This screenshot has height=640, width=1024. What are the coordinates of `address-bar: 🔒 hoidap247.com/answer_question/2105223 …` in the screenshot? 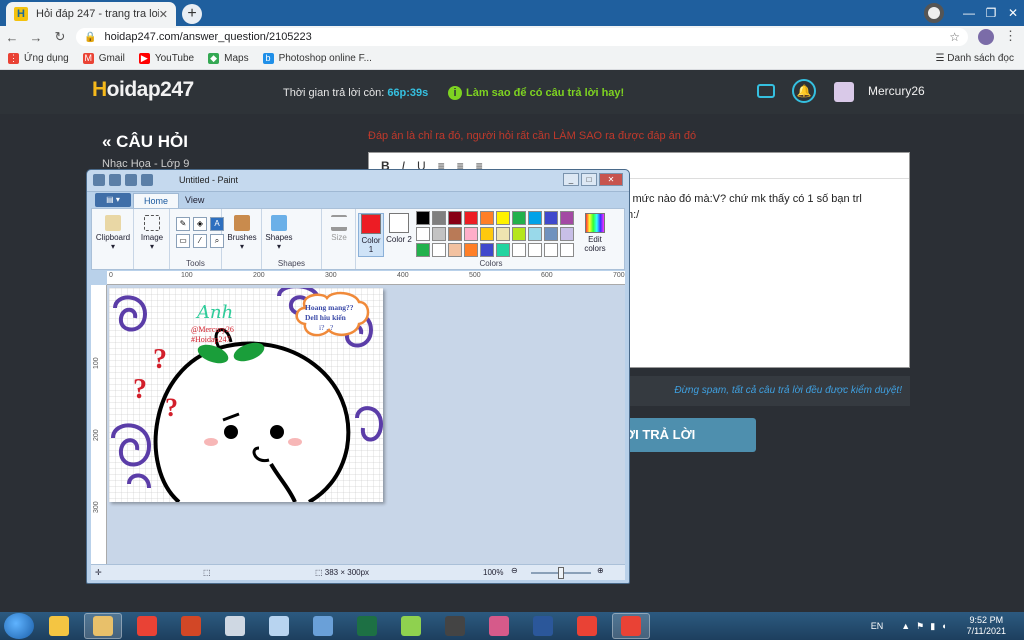 It's located at (522, 37).